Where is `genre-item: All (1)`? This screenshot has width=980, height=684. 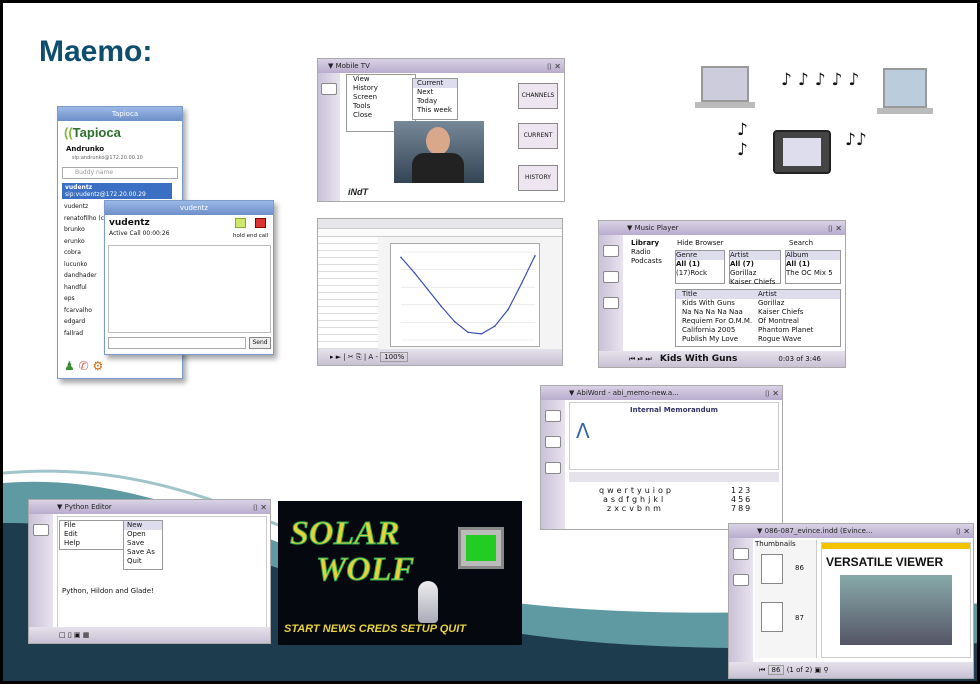 genre-item: All (1) is located at coordinates (700, 264).